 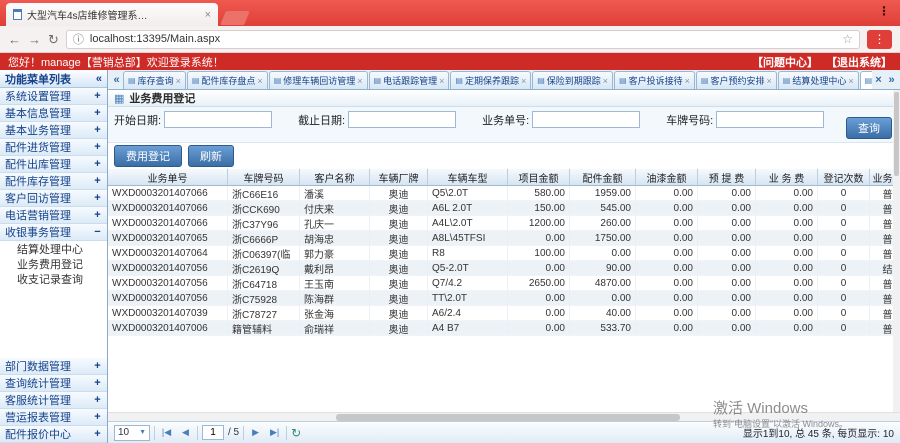 I want to click on window-controls-icon: ⋮, so click(x=885, y=11).